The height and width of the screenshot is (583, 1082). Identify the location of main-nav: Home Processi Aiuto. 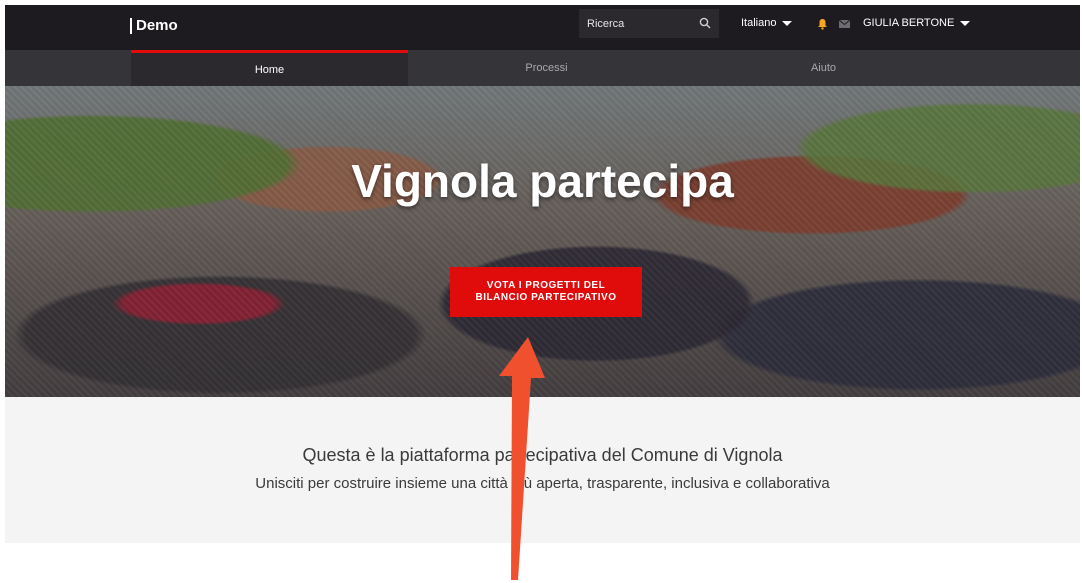
(542, 68).